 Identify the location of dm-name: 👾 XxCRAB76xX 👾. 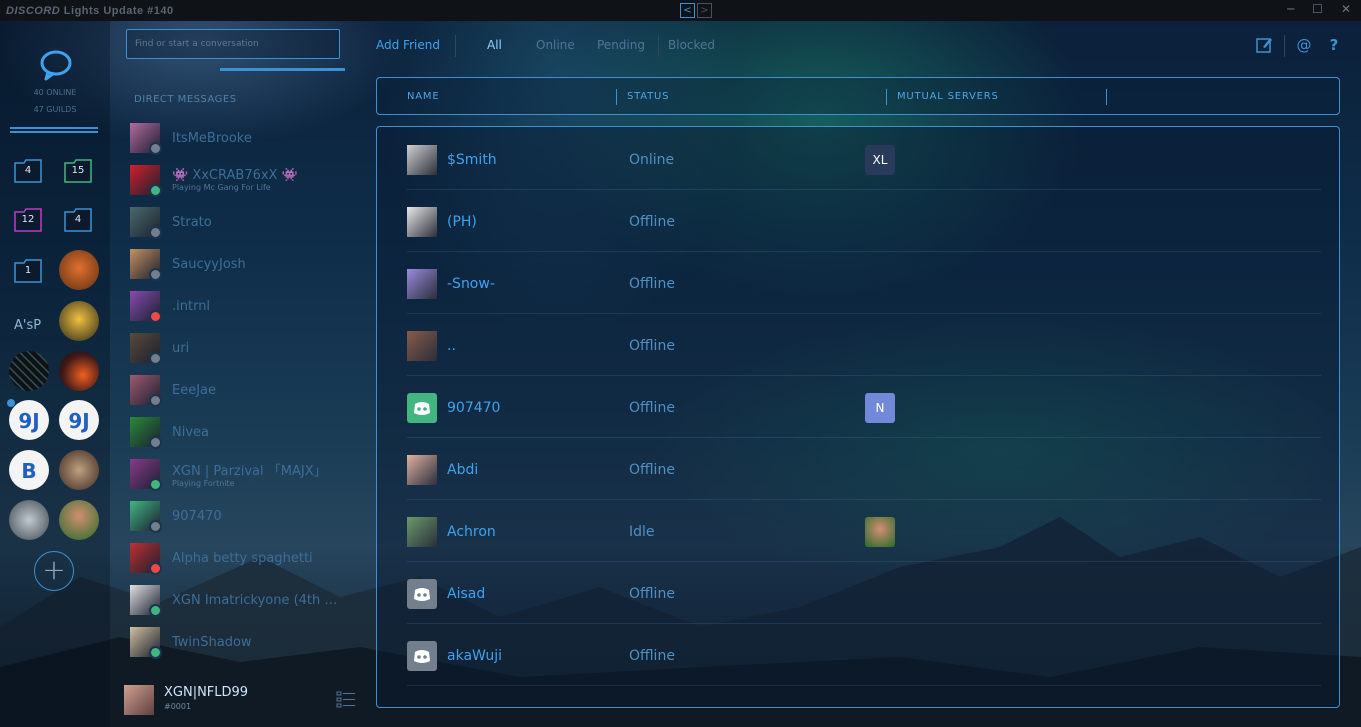
(235, 175).